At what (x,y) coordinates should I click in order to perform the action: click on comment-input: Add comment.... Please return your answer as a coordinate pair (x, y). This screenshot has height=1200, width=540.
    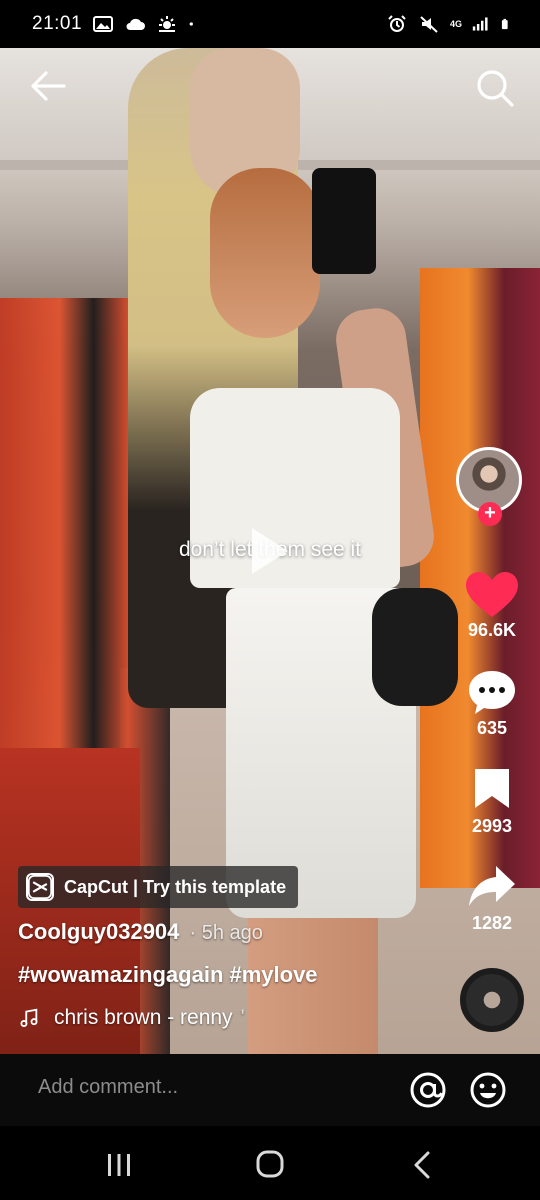
    Looking at the image, I should click on (108, 1087).